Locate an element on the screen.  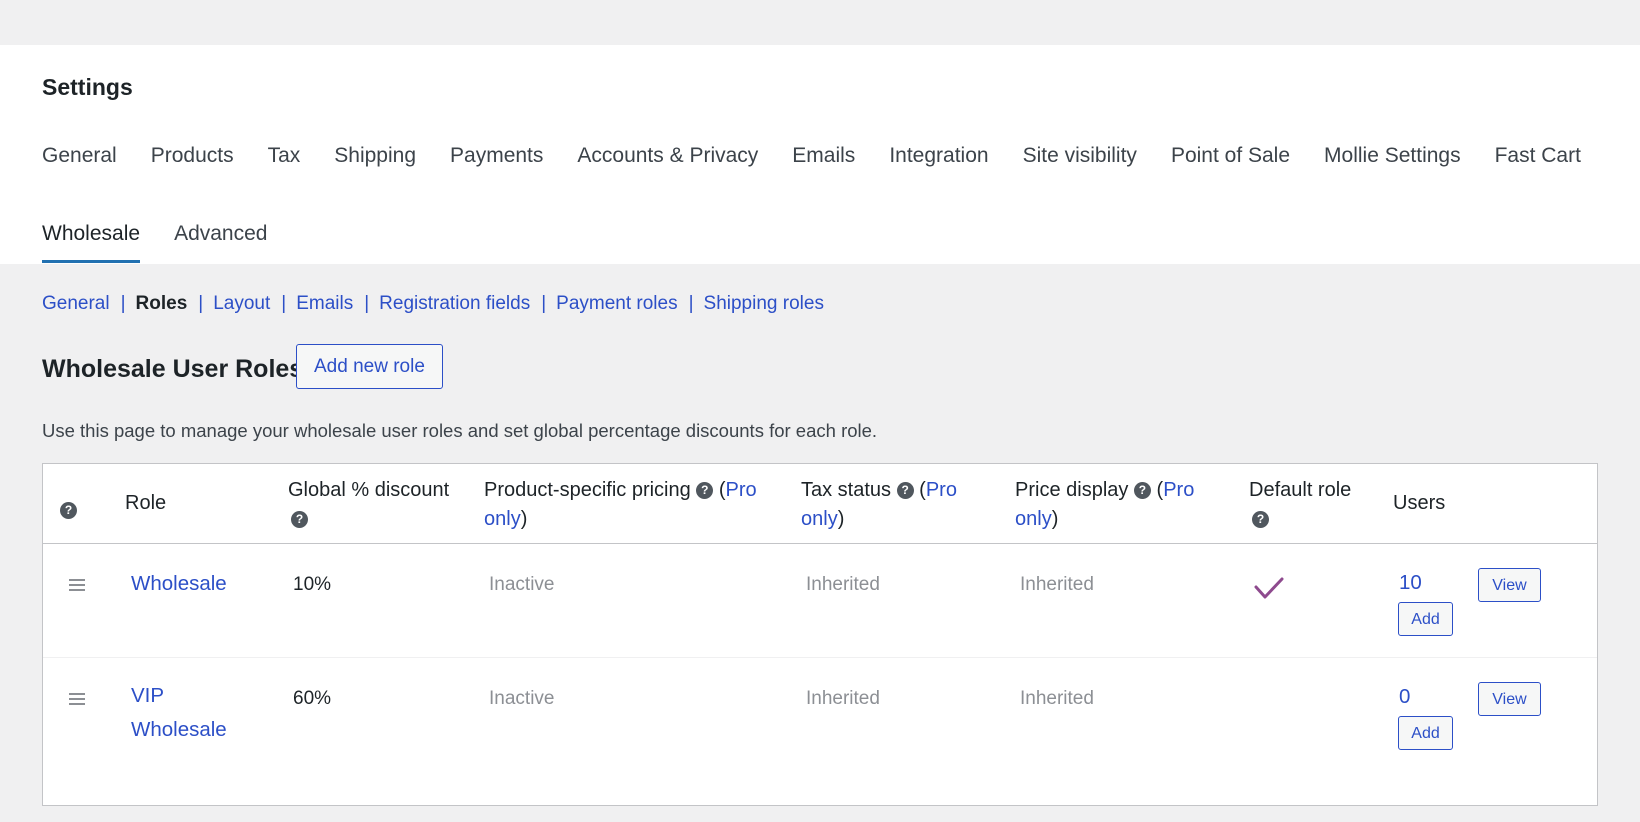
add-new-role-button: Add new role is located at coordinates (369, 366).